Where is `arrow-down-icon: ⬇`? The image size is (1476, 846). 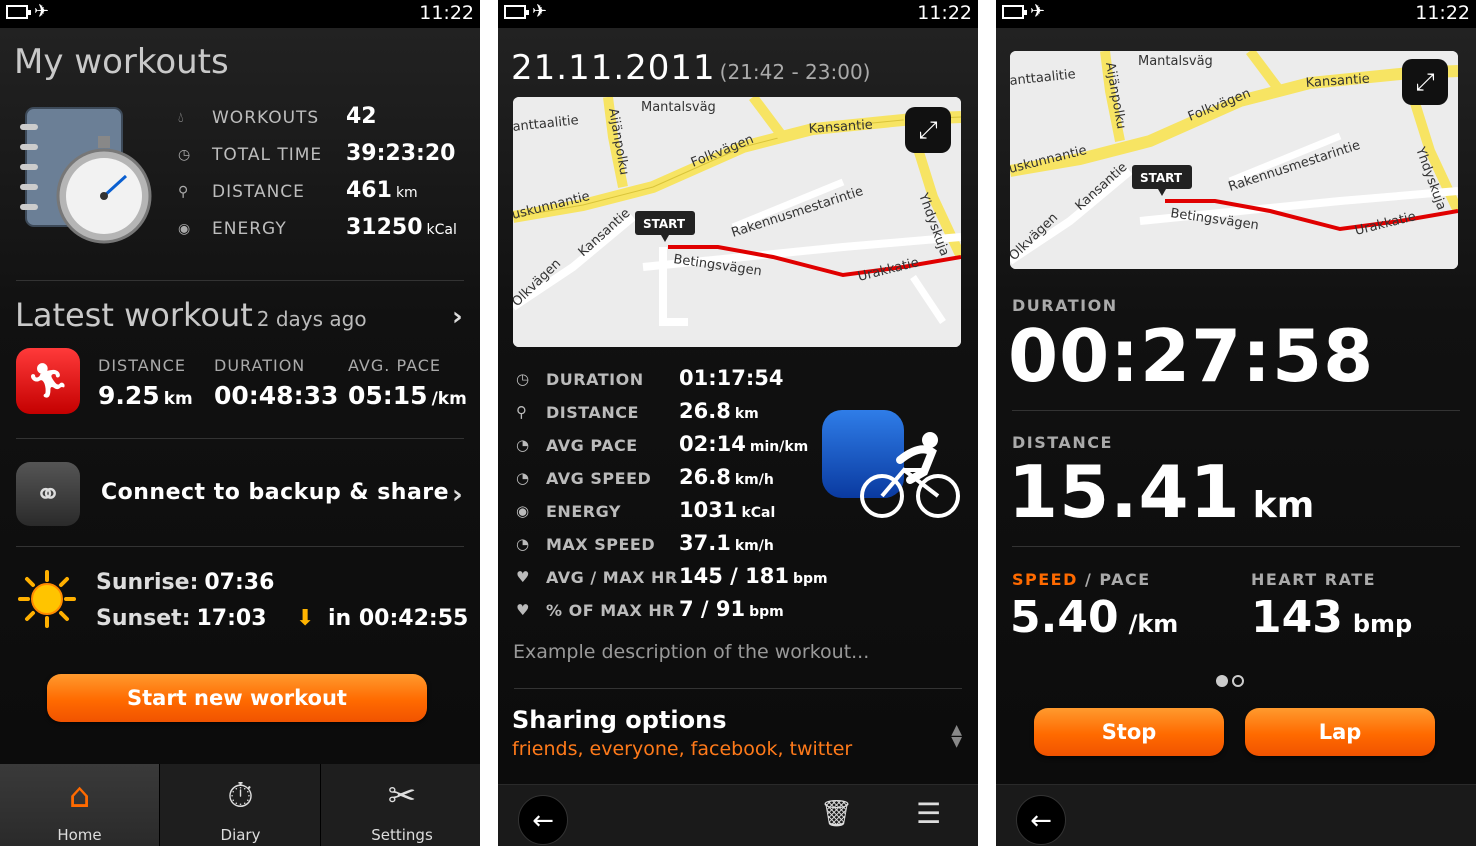
arrow-down-icon: ⬇ is located at coordinates (305, 618).